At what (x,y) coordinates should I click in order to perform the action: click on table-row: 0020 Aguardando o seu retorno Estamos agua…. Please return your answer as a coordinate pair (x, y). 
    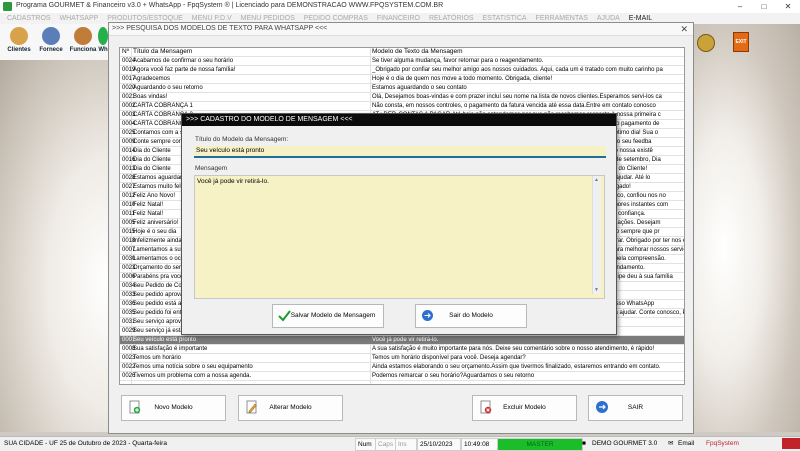
    Looking at the image, I should click on (402, 88).